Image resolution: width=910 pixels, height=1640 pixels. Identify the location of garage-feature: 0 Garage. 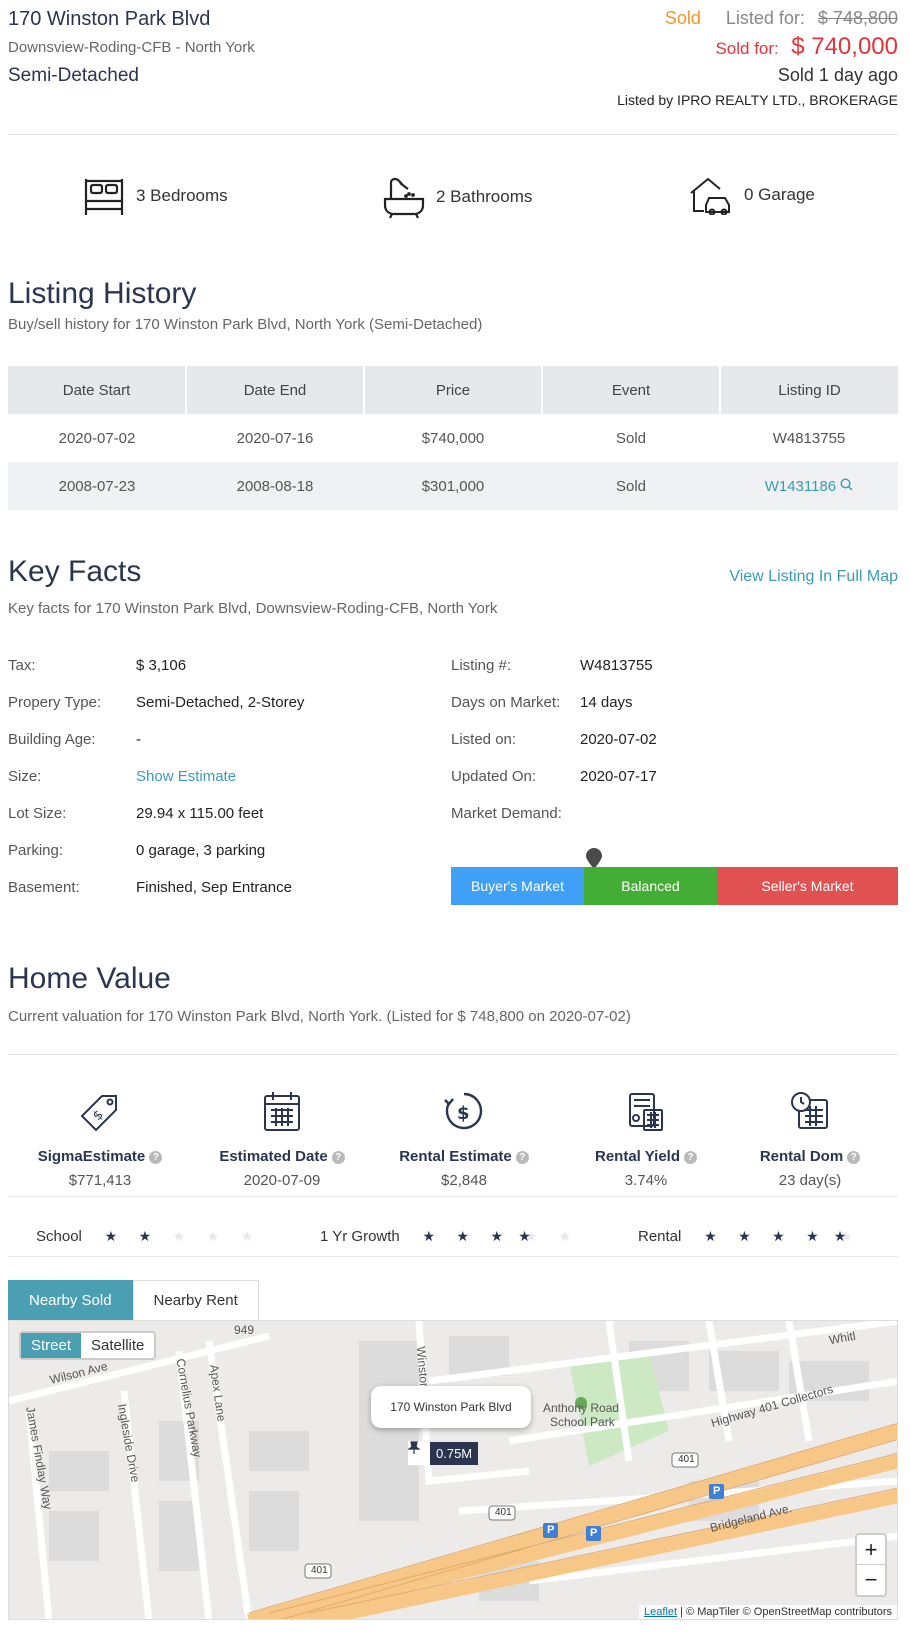
(751, 195).